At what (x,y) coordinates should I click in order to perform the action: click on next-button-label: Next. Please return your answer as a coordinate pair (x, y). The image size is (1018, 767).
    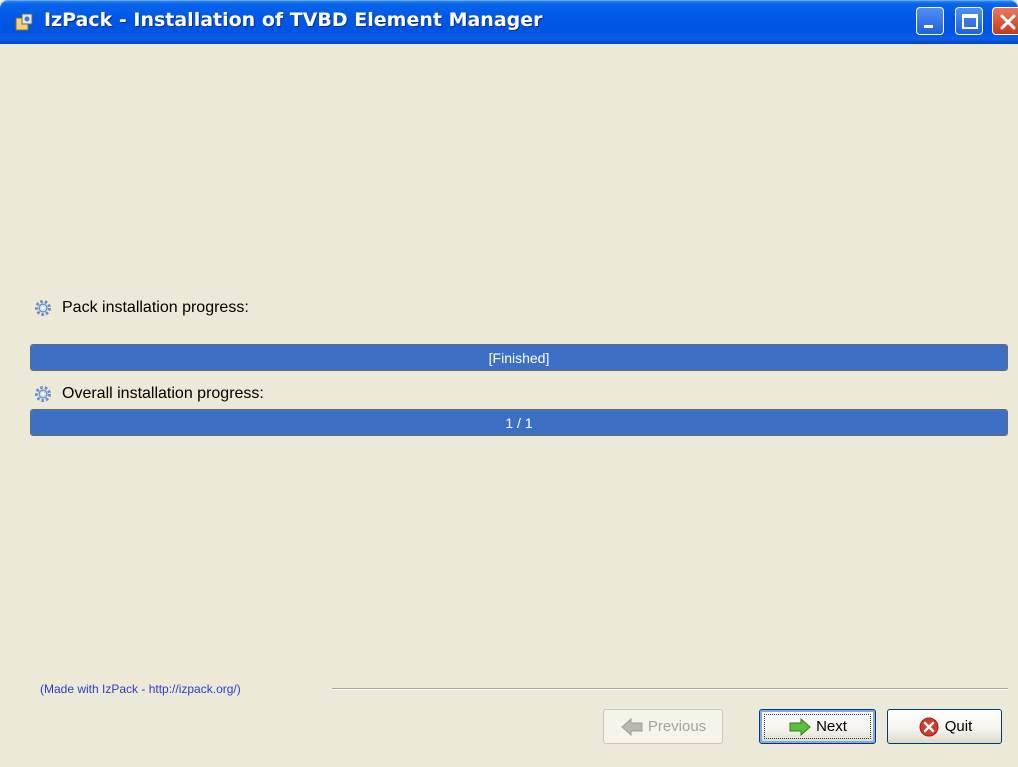
    Looking at the image, I should click on (831, 726).